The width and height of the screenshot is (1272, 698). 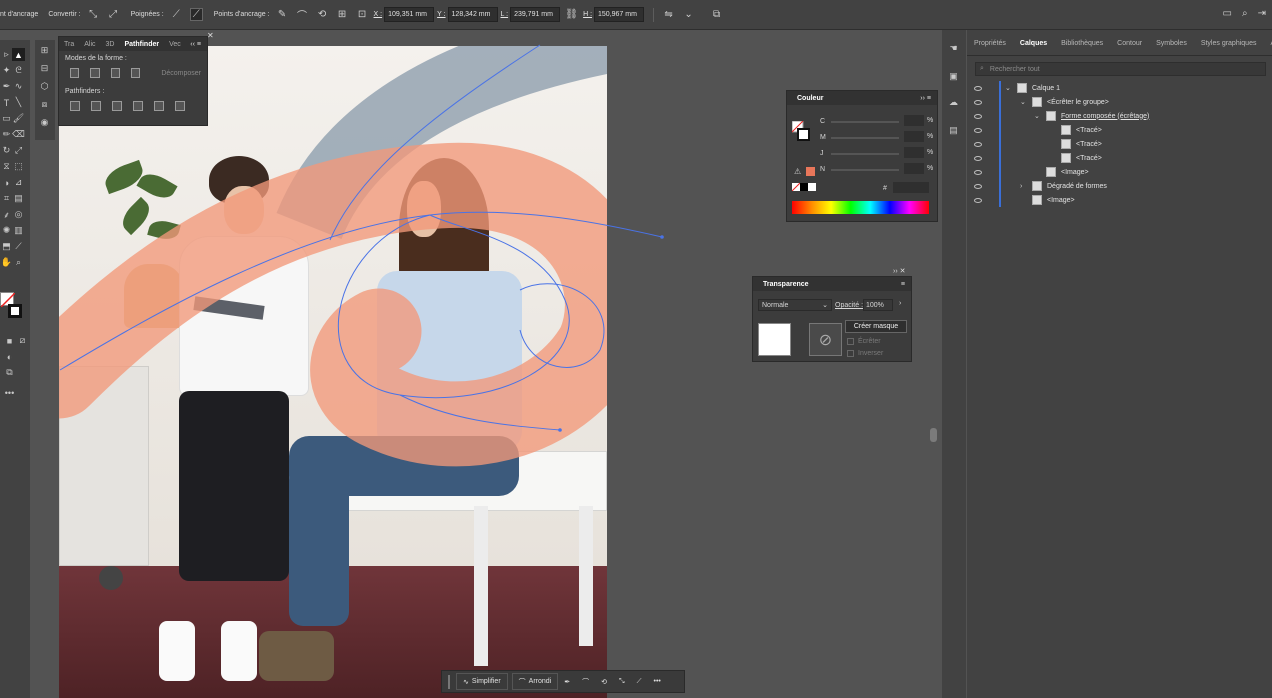 I want to click on blend-mode-select: Normale ⌄, so click(x=795, y=305).